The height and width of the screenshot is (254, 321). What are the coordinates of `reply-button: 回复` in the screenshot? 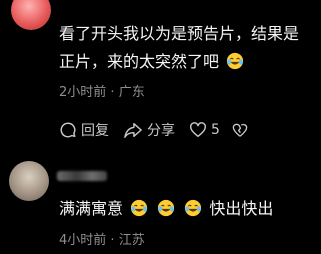 It's located at (84, 130).